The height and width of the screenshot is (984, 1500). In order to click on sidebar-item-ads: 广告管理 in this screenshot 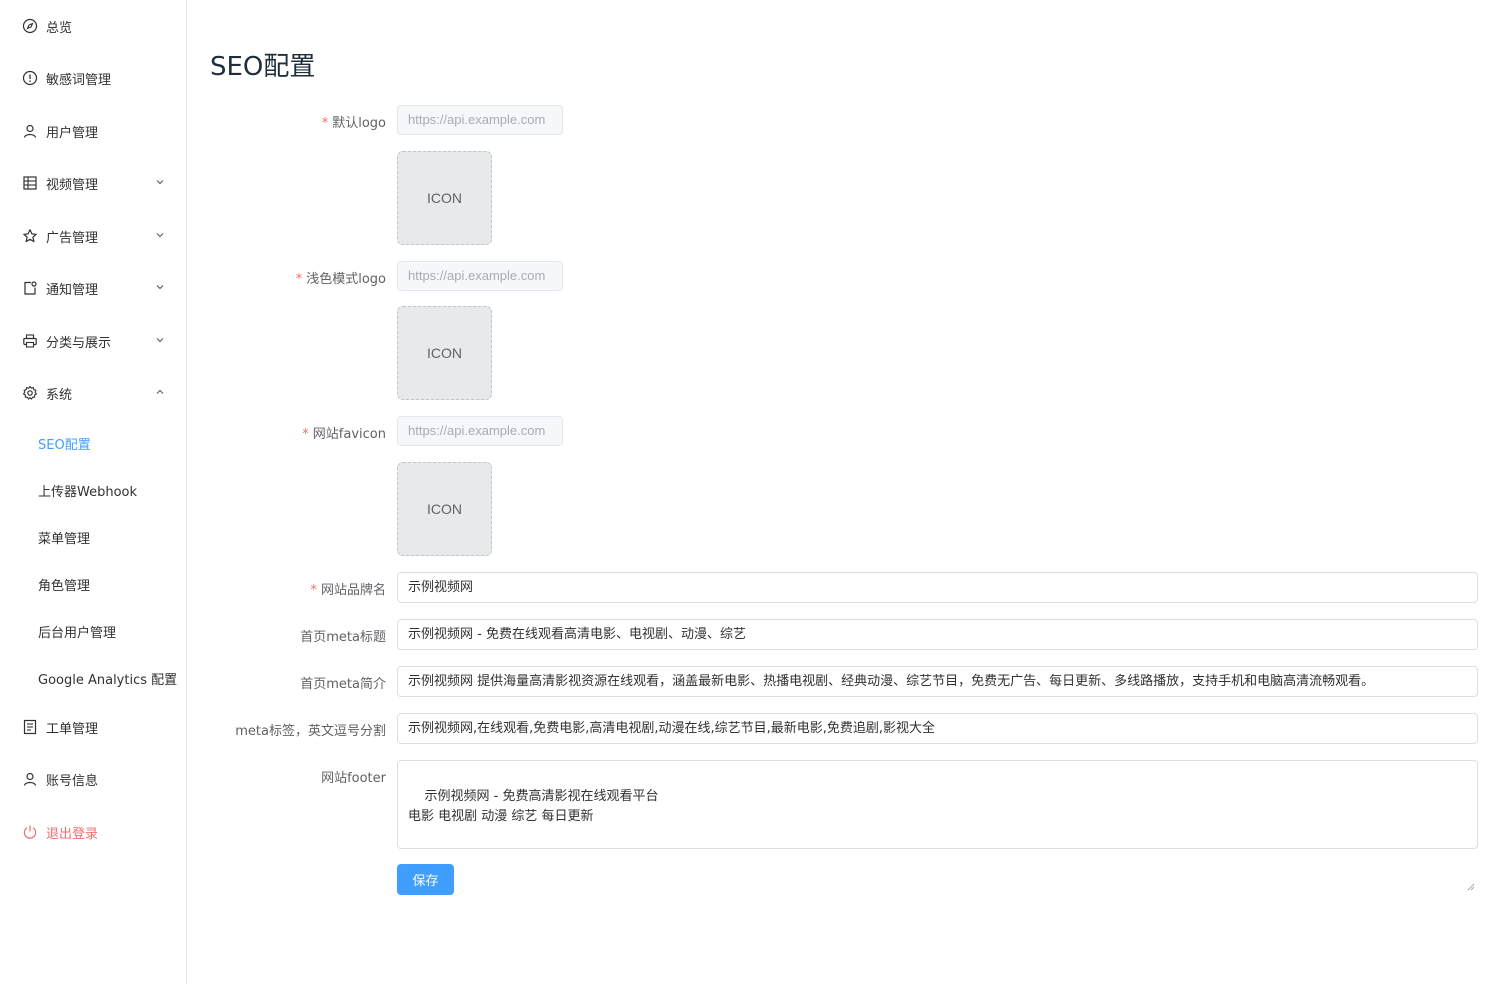, I will do `click(93, 236)`.